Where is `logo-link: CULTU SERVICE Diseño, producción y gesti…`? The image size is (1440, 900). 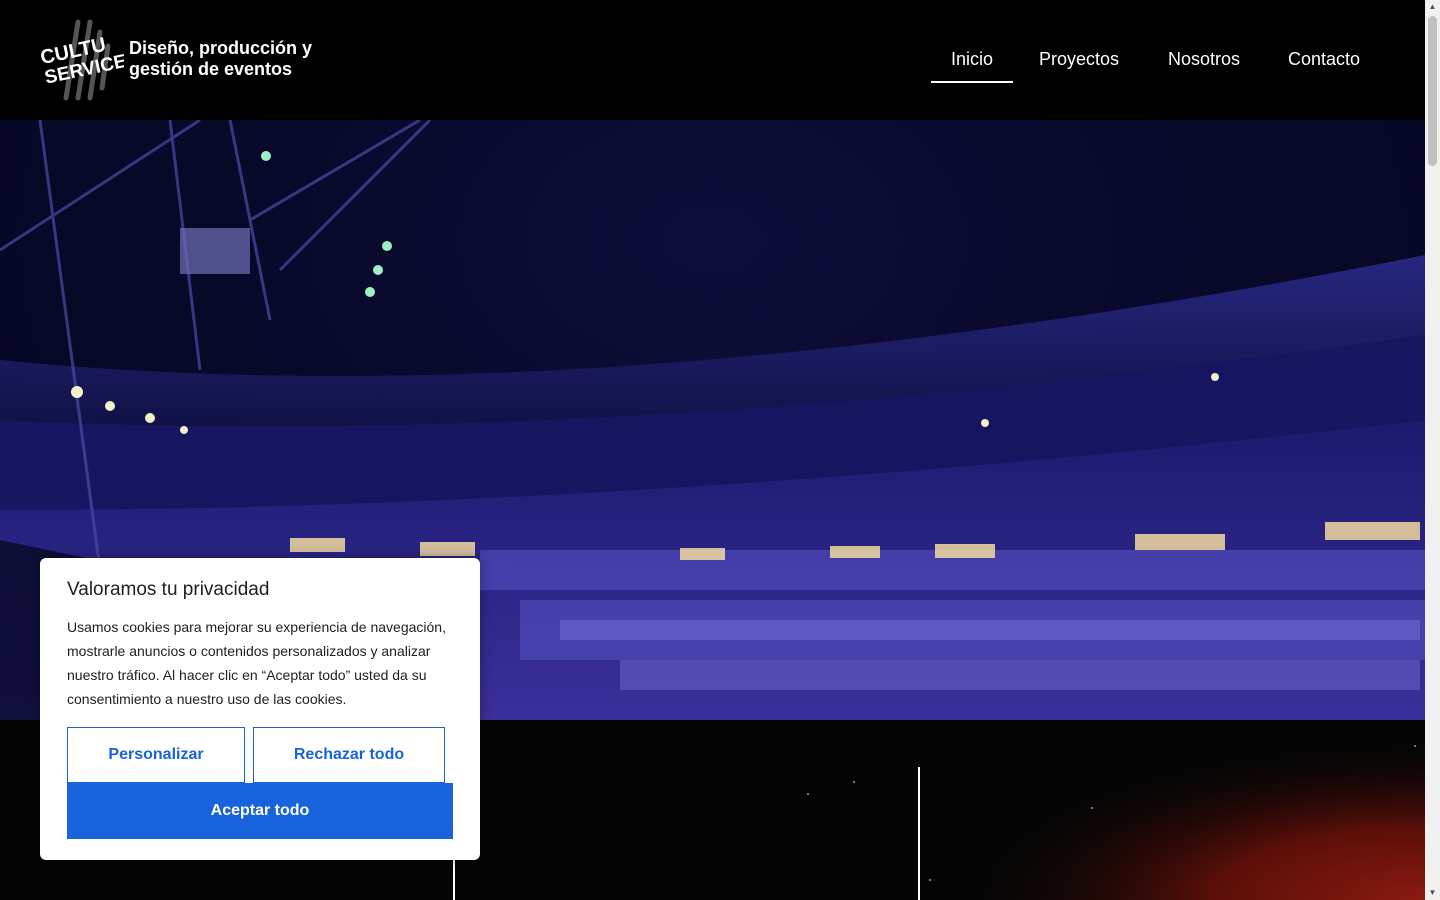
logo-link: CULTU SERVICE Diseño, producción y gesti… is located at coordinates (165, 60).